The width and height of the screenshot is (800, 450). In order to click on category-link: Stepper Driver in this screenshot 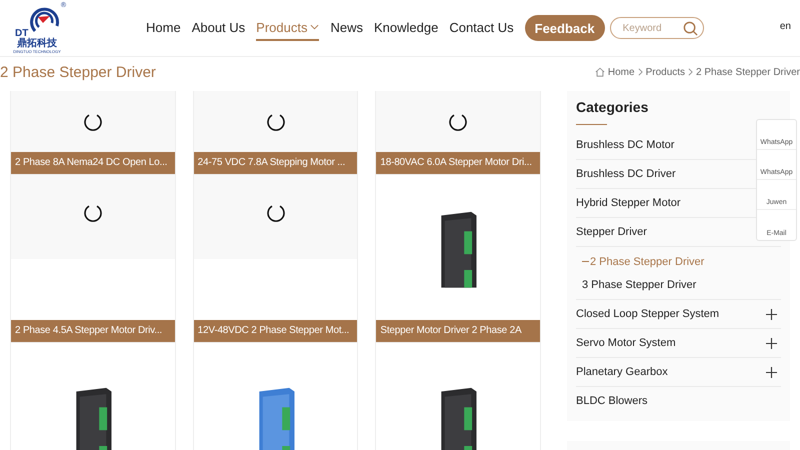, I will do `click(611, 232)`.